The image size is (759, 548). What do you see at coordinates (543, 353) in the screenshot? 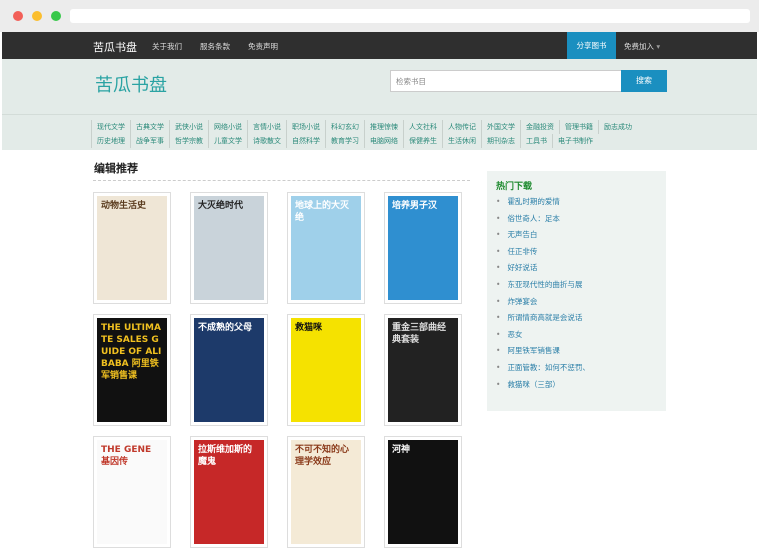
I see `hot-download-item: 阿里铁军销售课` at bounding box center [543, 353].